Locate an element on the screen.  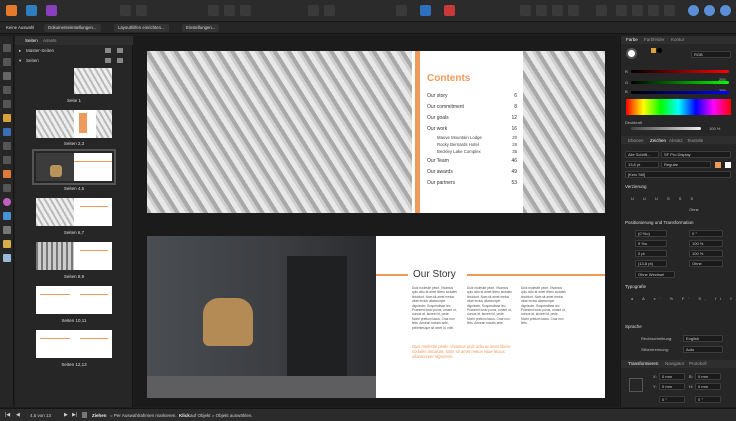
page-menu-icon is located at coordinates (84, 415).